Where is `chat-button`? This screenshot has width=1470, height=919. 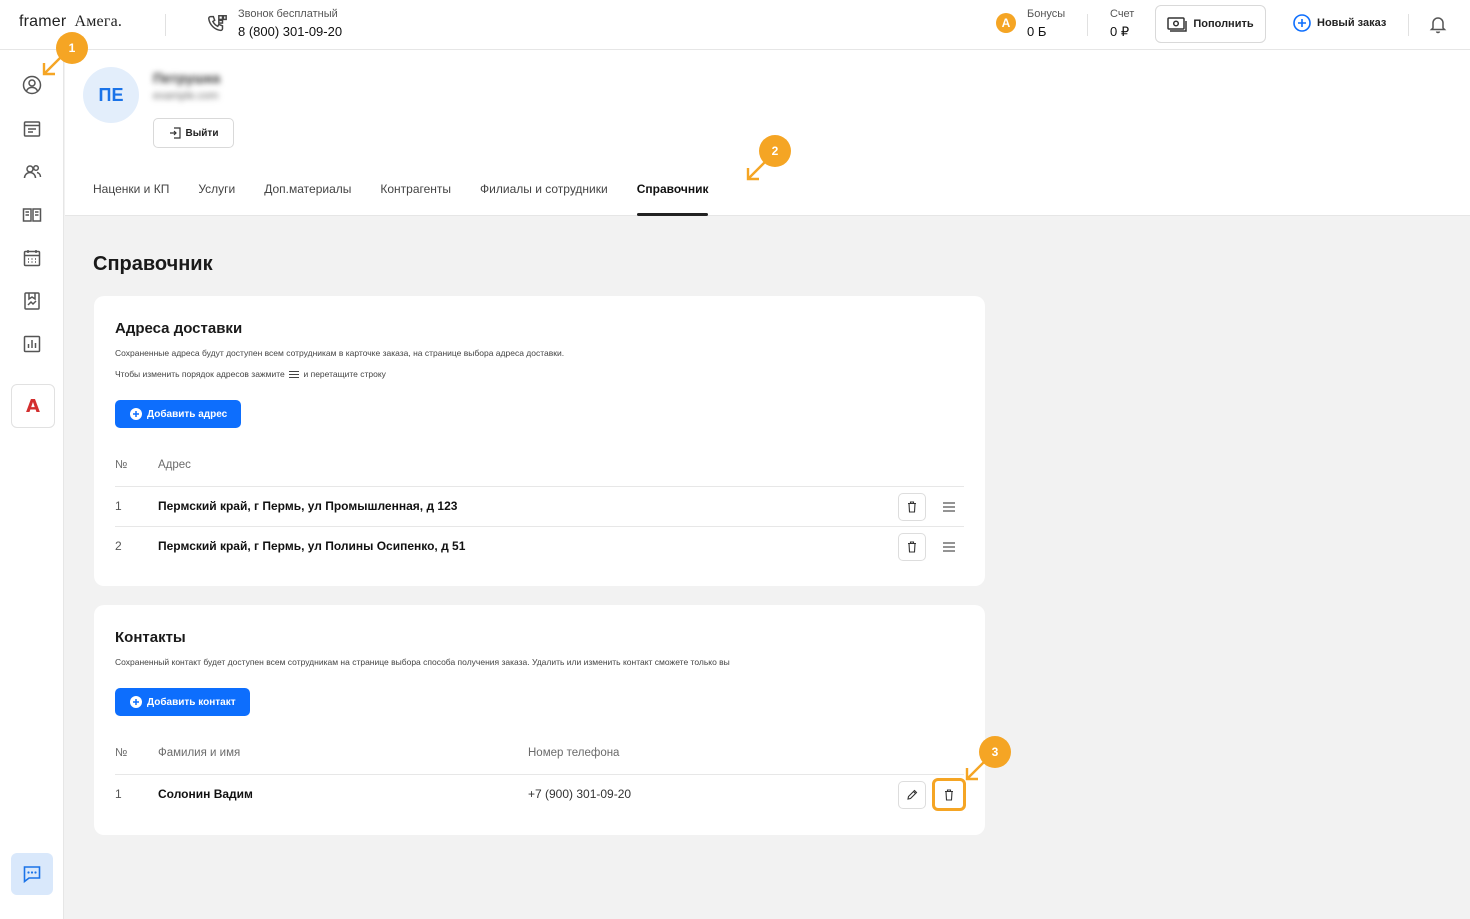
chat-button is located at coordinates (32, 874).